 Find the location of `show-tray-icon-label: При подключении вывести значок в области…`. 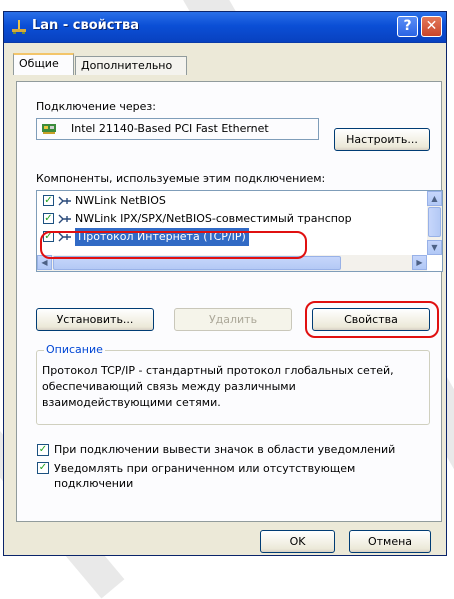

show-tray-icon-label: При подключении вывести значок в области… is located at coordinates (224, 449).